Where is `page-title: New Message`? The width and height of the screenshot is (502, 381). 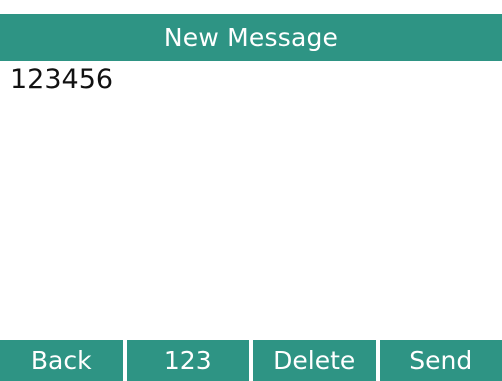
page-title: New Message is located at coordinates (251, 37).